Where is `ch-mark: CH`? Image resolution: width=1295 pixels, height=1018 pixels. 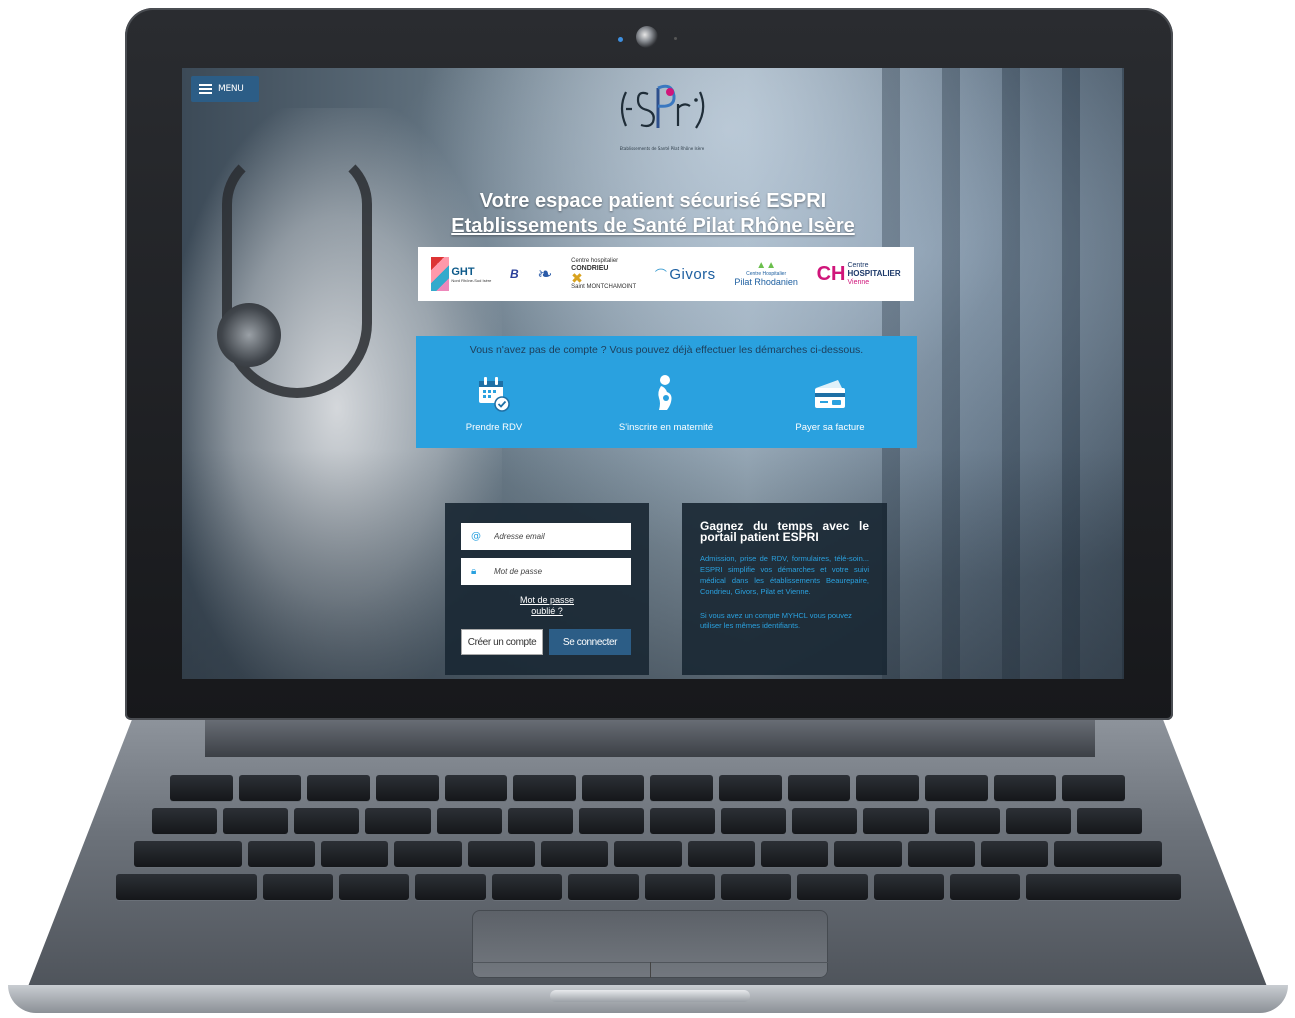
ch-mark: CH is located at coordinates (831, 273).